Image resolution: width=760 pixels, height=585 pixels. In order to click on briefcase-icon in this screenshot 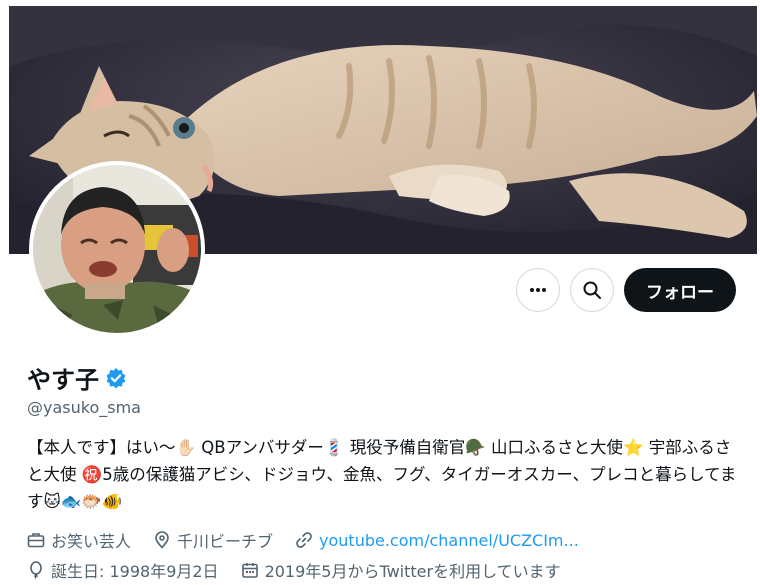, I will do `click(36, 540)`.